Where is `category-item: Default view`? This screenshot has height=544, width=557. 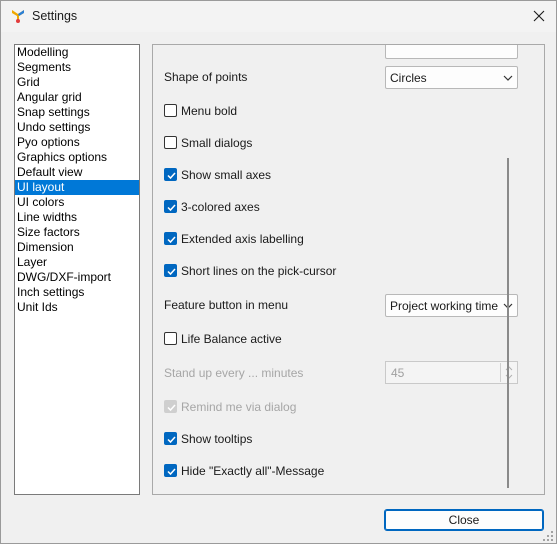 category-item: Default view is located at coordinates (77, 172).